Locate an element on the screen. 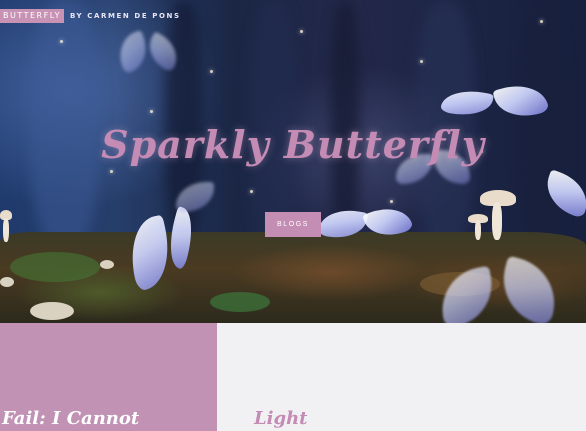 This screenshot has width=586, height=431. site-header: BUTTERFLY BY CARMEN DE PONS is located at coordinates (90, 16).